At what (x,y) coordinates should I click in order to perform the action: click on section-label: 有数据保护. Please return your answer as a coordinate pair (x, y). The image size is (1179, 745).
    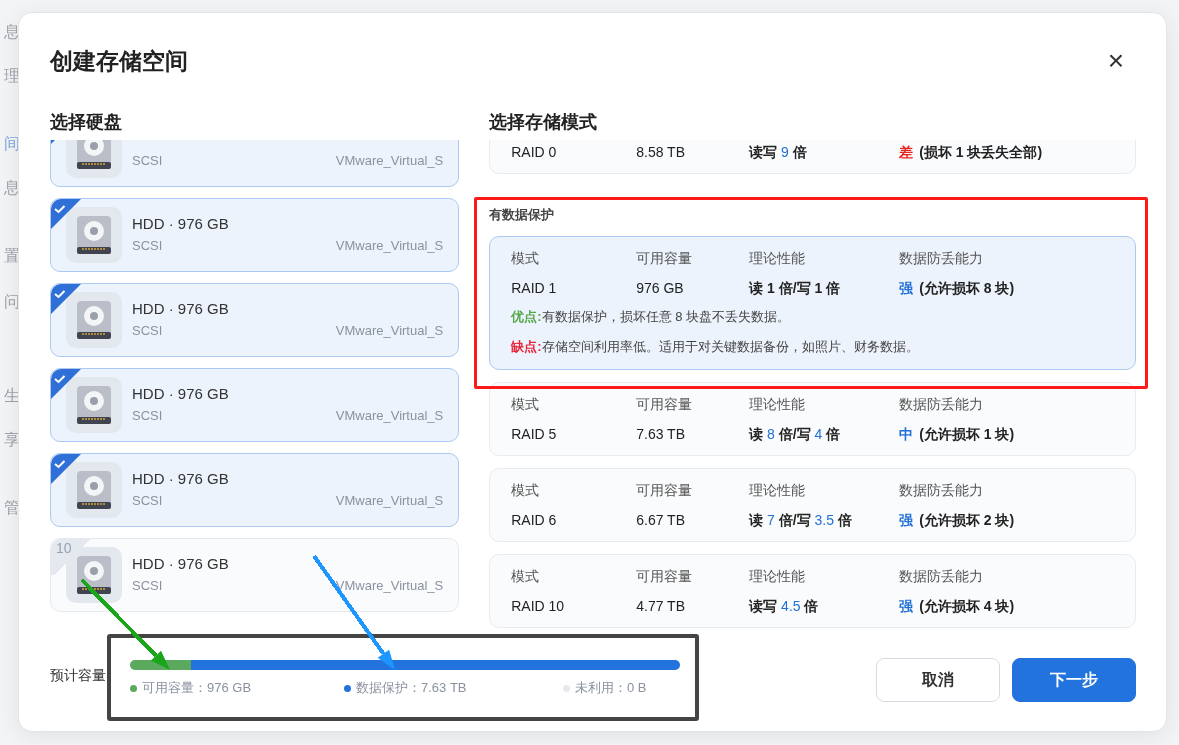
    Looking at the image, I should click on (522, 215).